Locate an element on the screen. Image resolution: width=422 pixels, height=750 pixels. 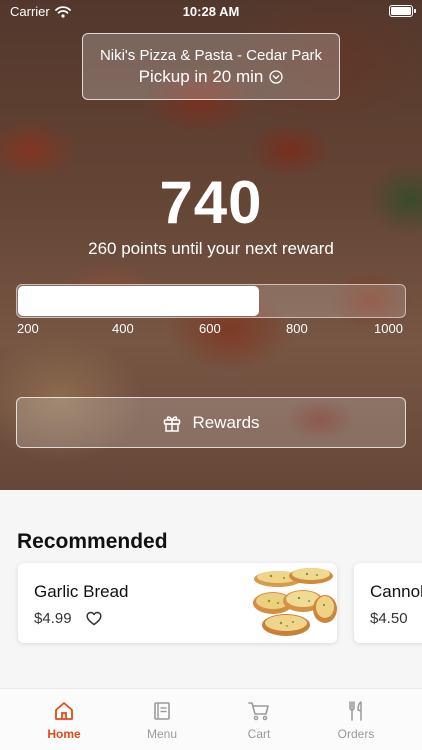
store-name: Niki's Pizza & Pasta - Cedar Park is located at coordinates (211, 55).